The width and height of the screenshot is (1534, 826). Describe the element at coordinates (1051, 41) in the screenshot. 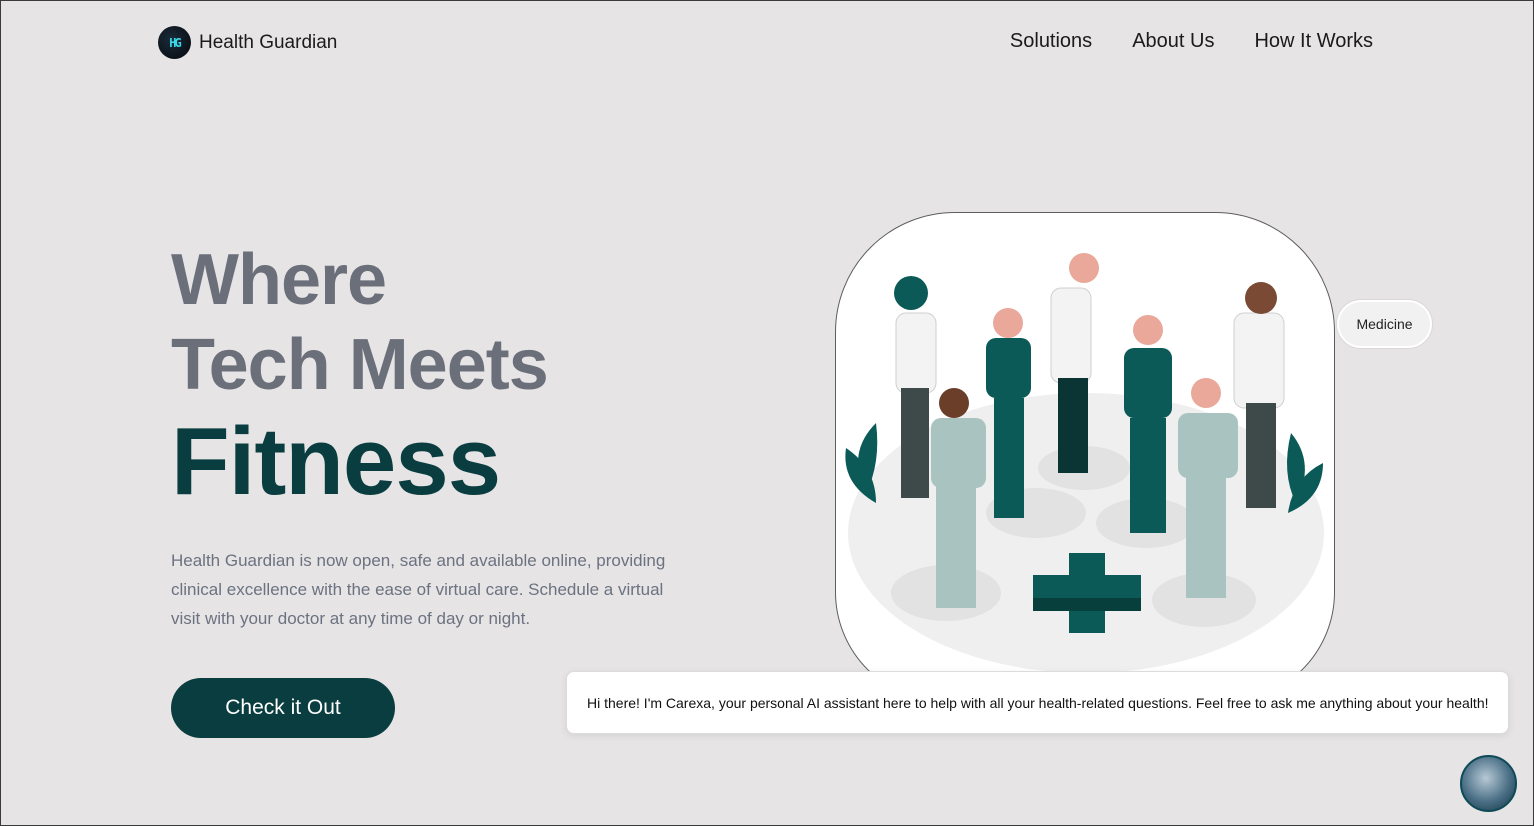

I see `nav-link-solutions: Solutions` at that location.